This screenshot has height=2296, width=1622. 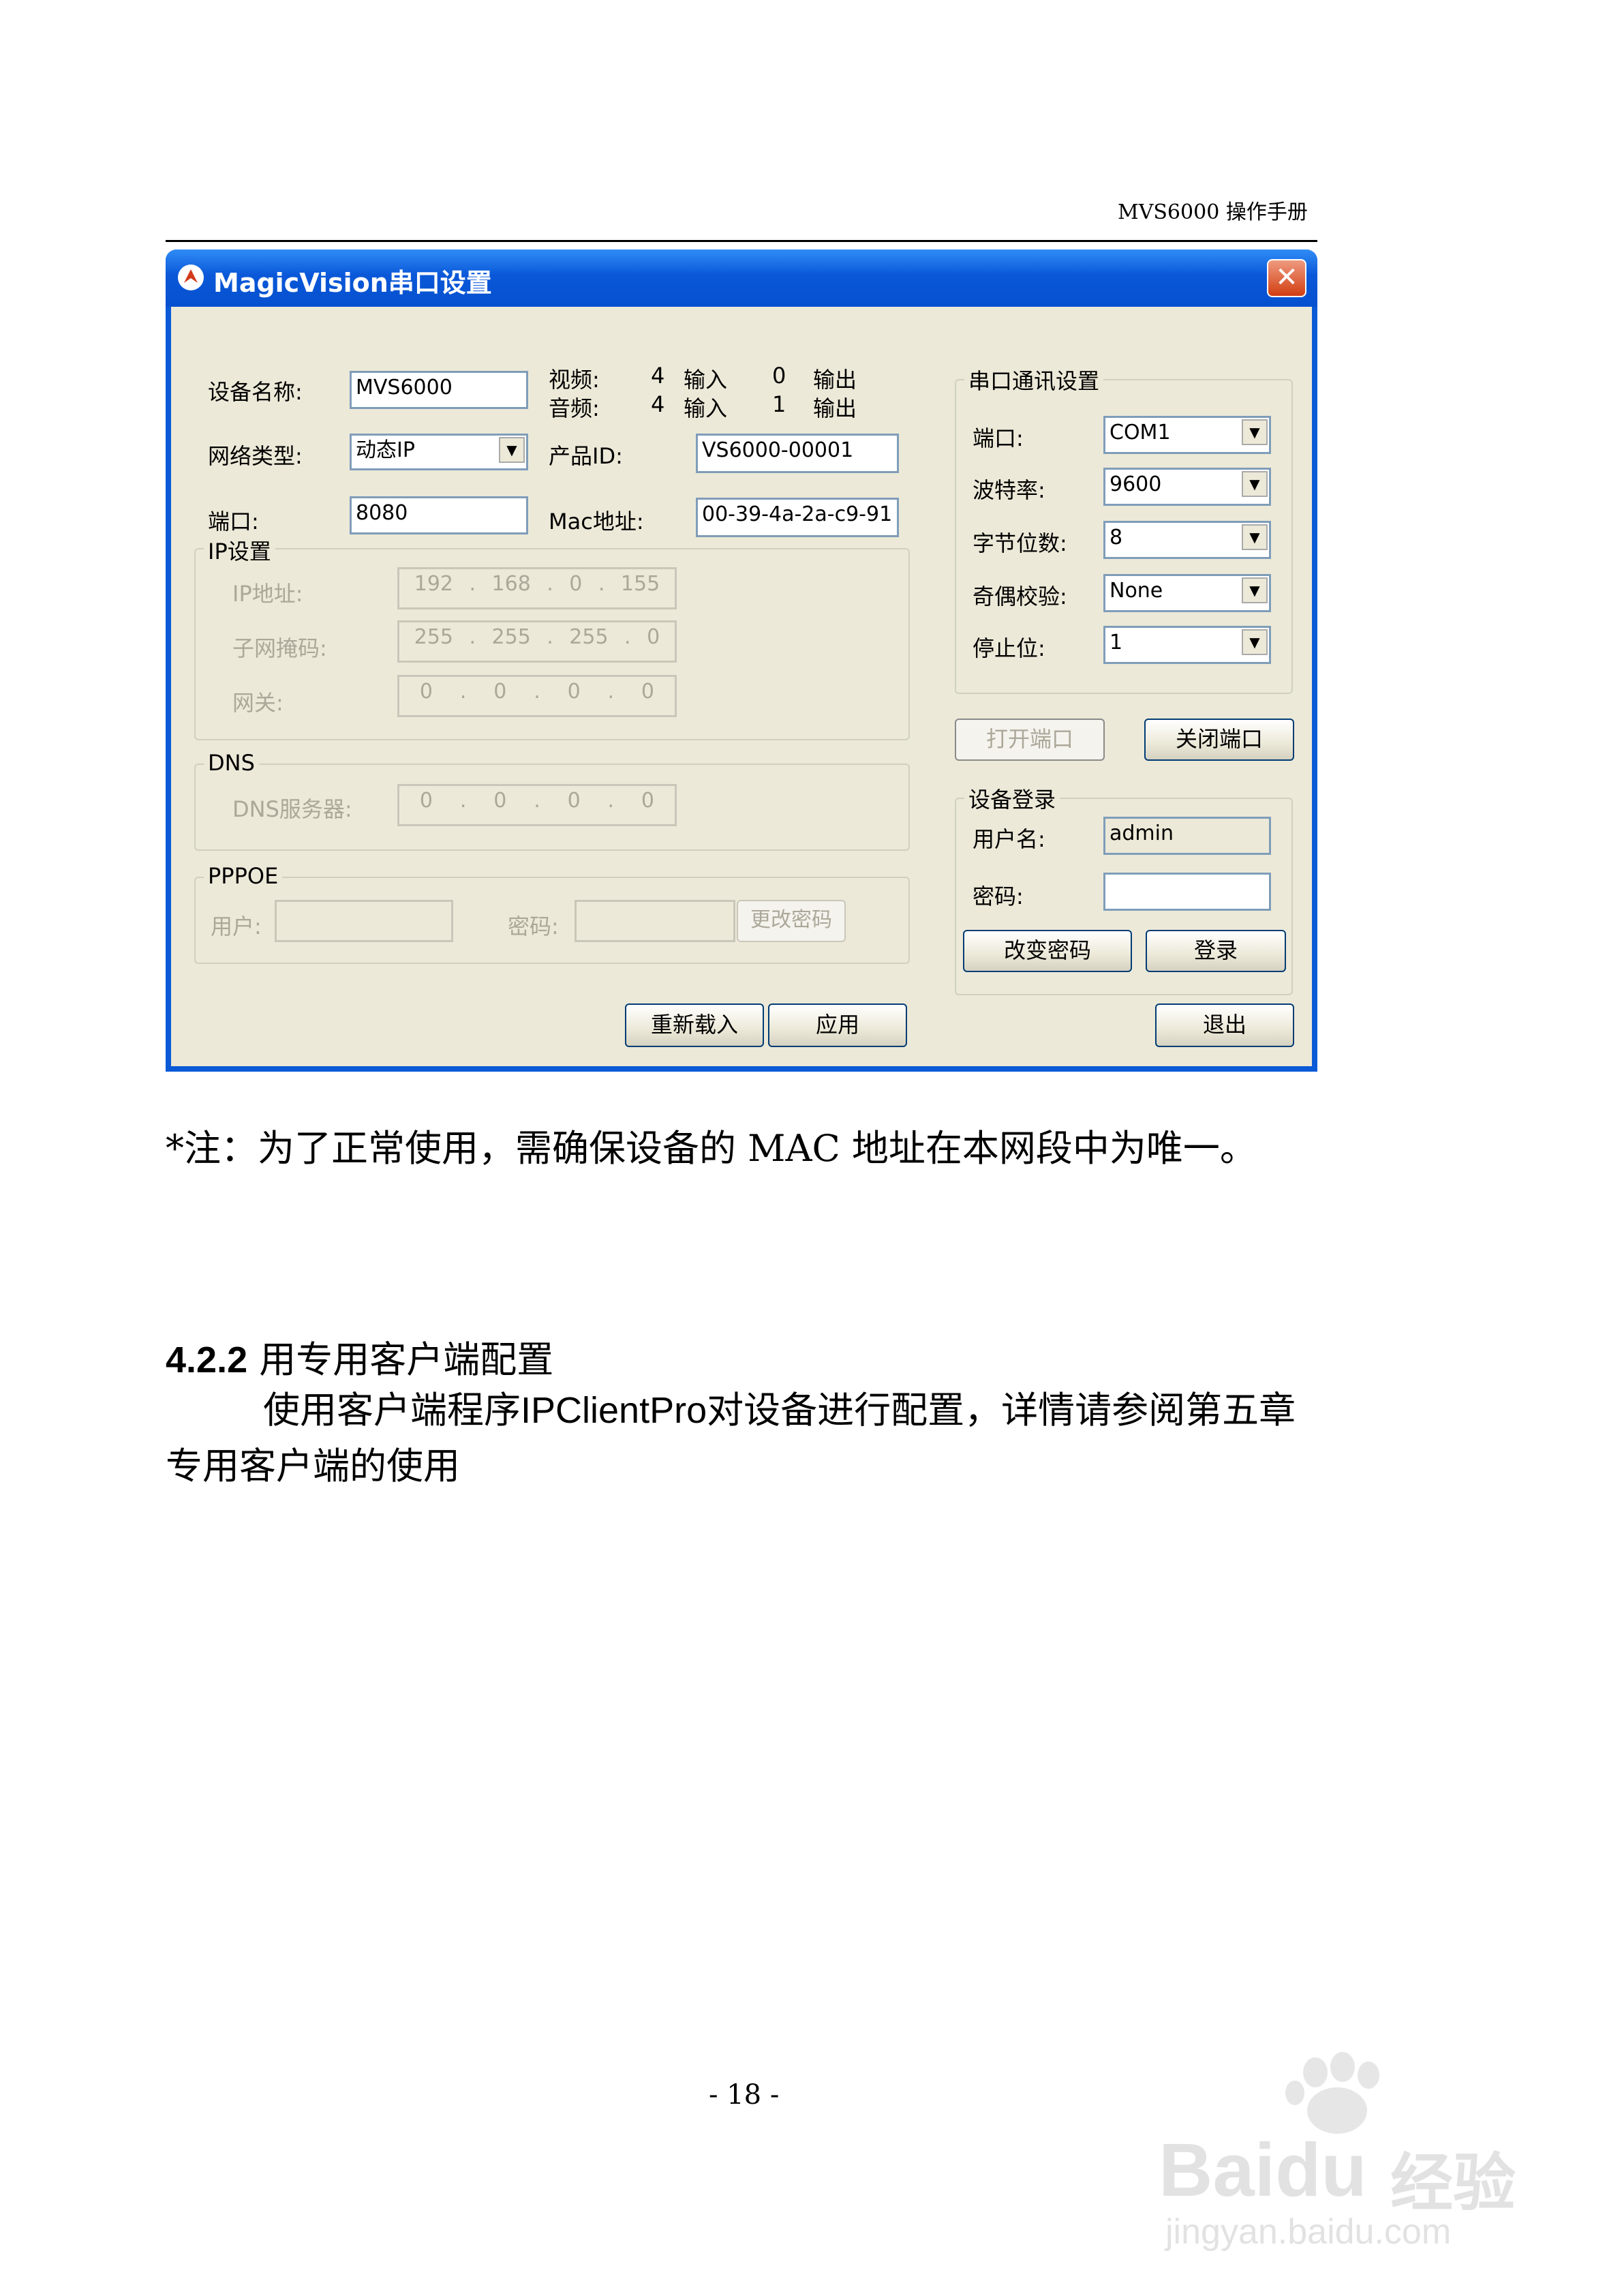 What do you see at coordinates (574, 380) in the screenshot?
I see `video-label: 视频:` at bounding box center [574, 380].